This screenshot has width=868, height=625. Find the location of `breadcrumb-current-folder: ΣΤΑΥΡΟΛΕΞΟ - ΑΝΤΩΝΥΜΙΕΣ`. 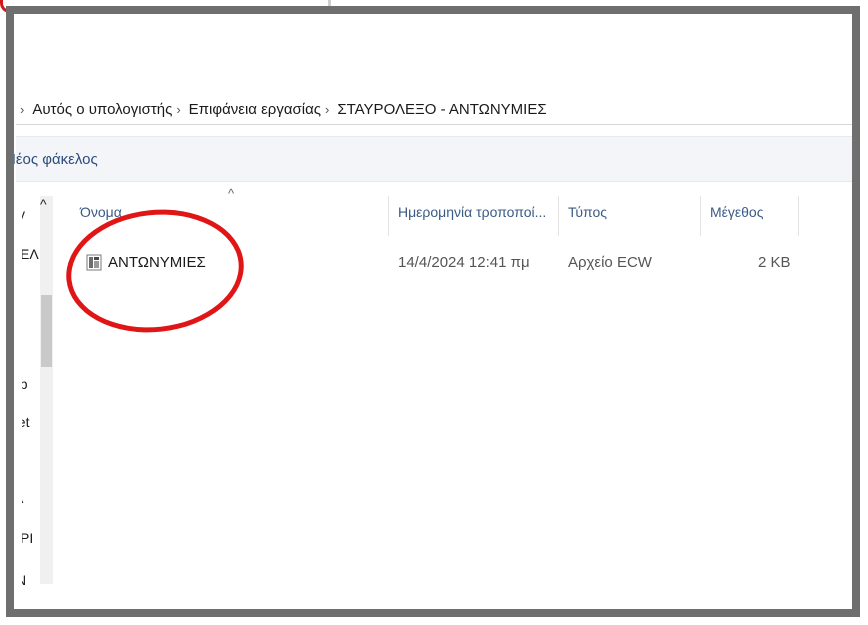

breadcrumb-current-folder: ΣΤΑΥΡΟΛΕΞΟ - ΑΝΤΩΝΥΜΙΕΣ is located at coordinates (441, 109).